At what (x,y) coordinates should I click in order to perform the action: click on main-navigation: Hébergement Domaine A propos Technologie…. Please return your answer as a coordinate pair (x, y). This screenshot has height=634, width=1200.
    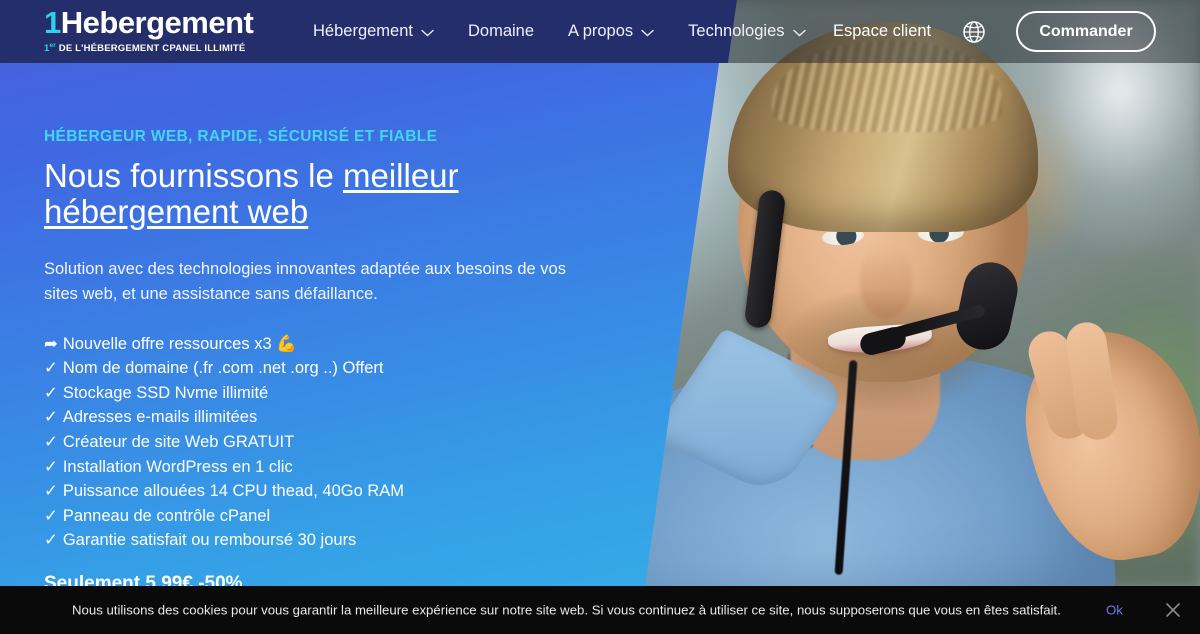
    Looking at the image, I should click on (559, 31).